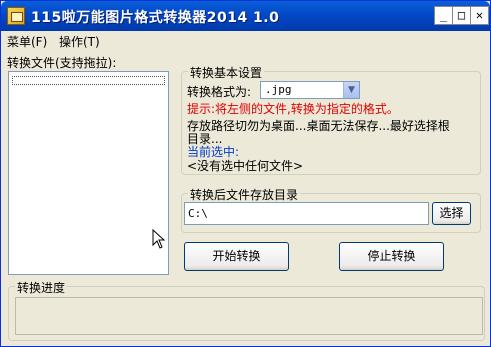 Image resolution: width=491 pixels, height=347 pixels. Describe the element at coordinates (62, 63) in the screenshot. I see `file-list-label: 转换文件(支持拖拉):` at that location.